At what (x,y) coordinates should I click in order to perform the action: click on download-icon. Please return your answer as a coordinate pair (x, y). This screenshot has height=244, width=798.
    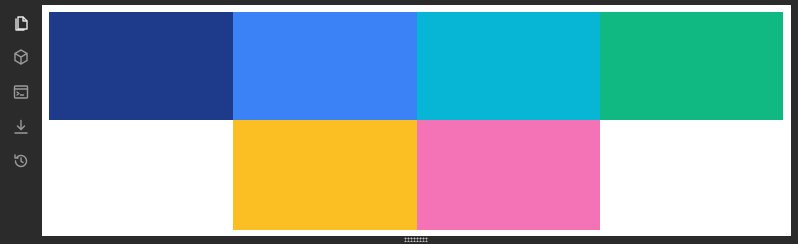
    Looking at the image, I should click on (21, 127).